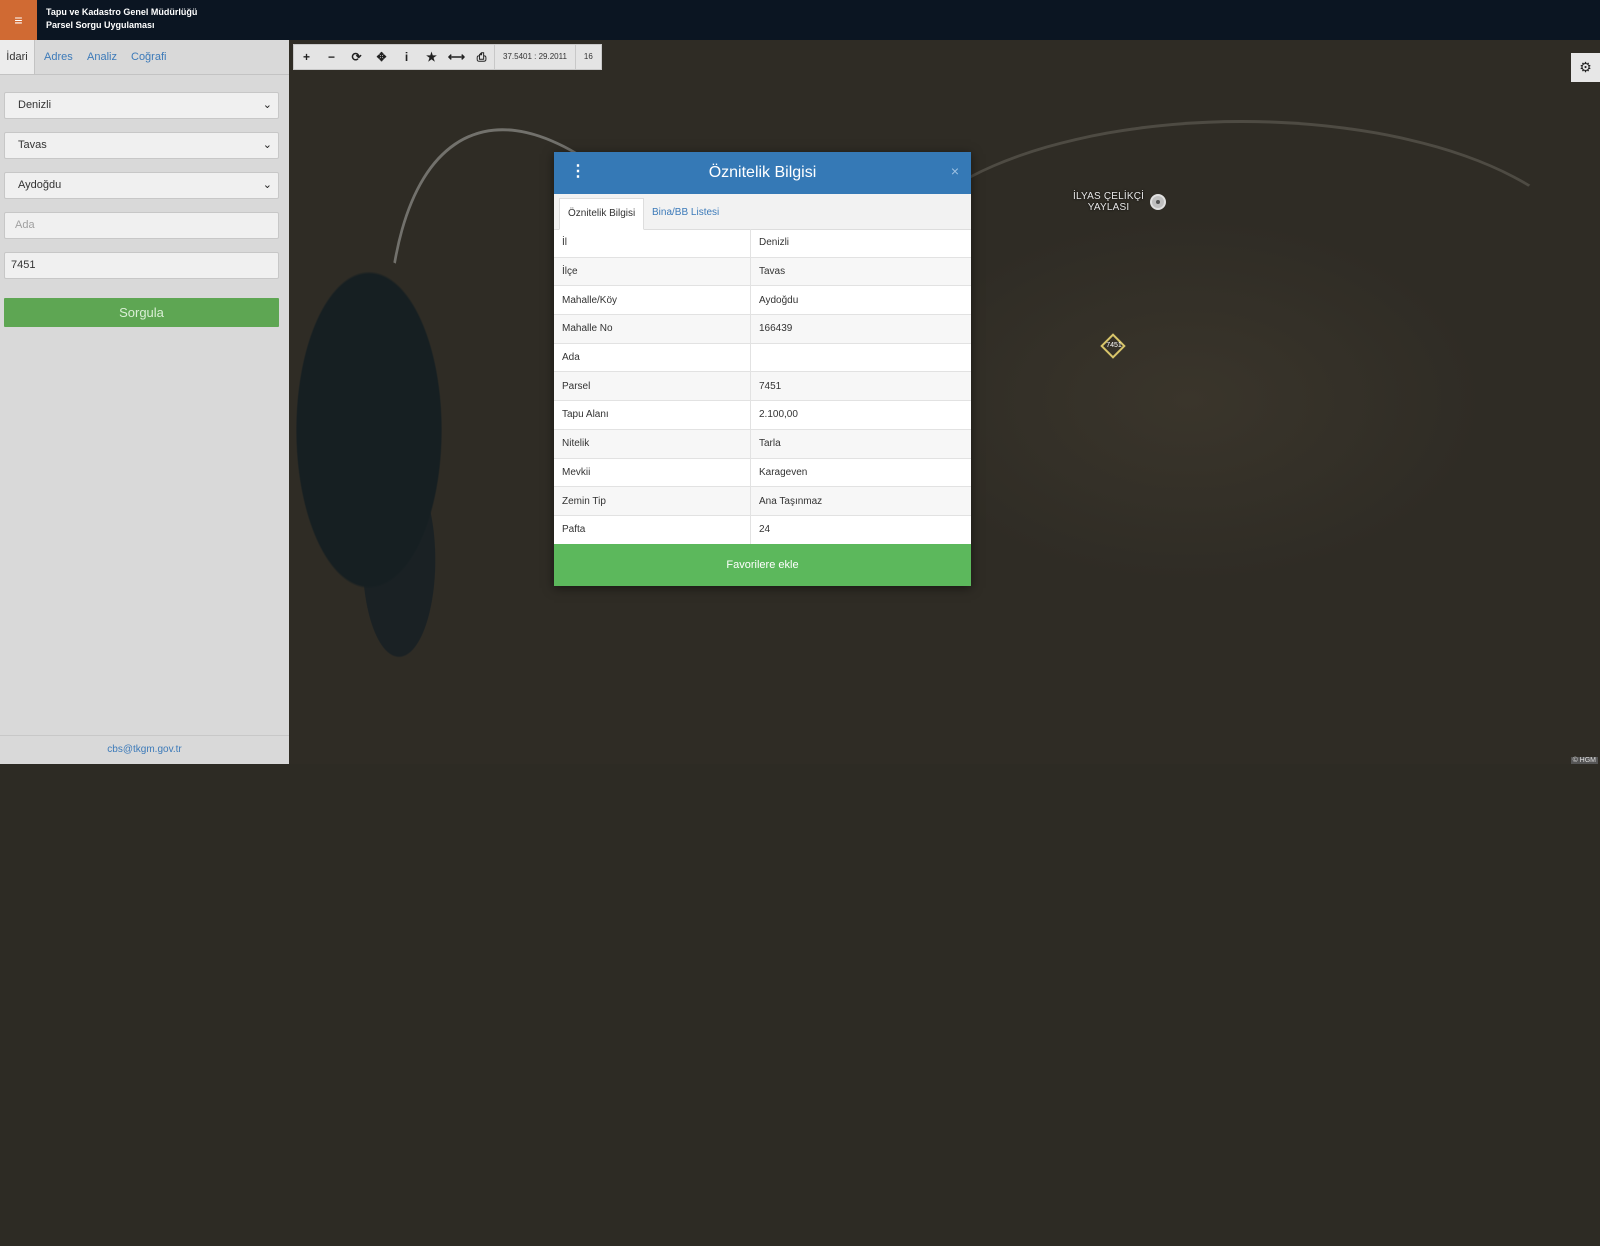 This screenshot has height=1246, width=1600. I want to click on attr-key: Parsel, so click(652, 386).